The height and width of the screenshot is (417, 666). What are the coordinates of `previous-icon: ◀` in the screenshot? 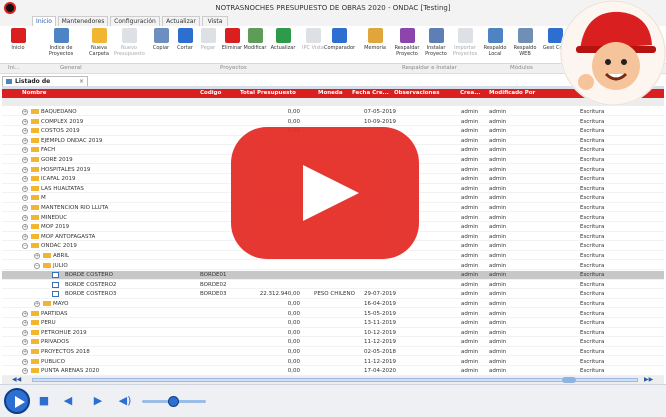 It's located at (68, 401).